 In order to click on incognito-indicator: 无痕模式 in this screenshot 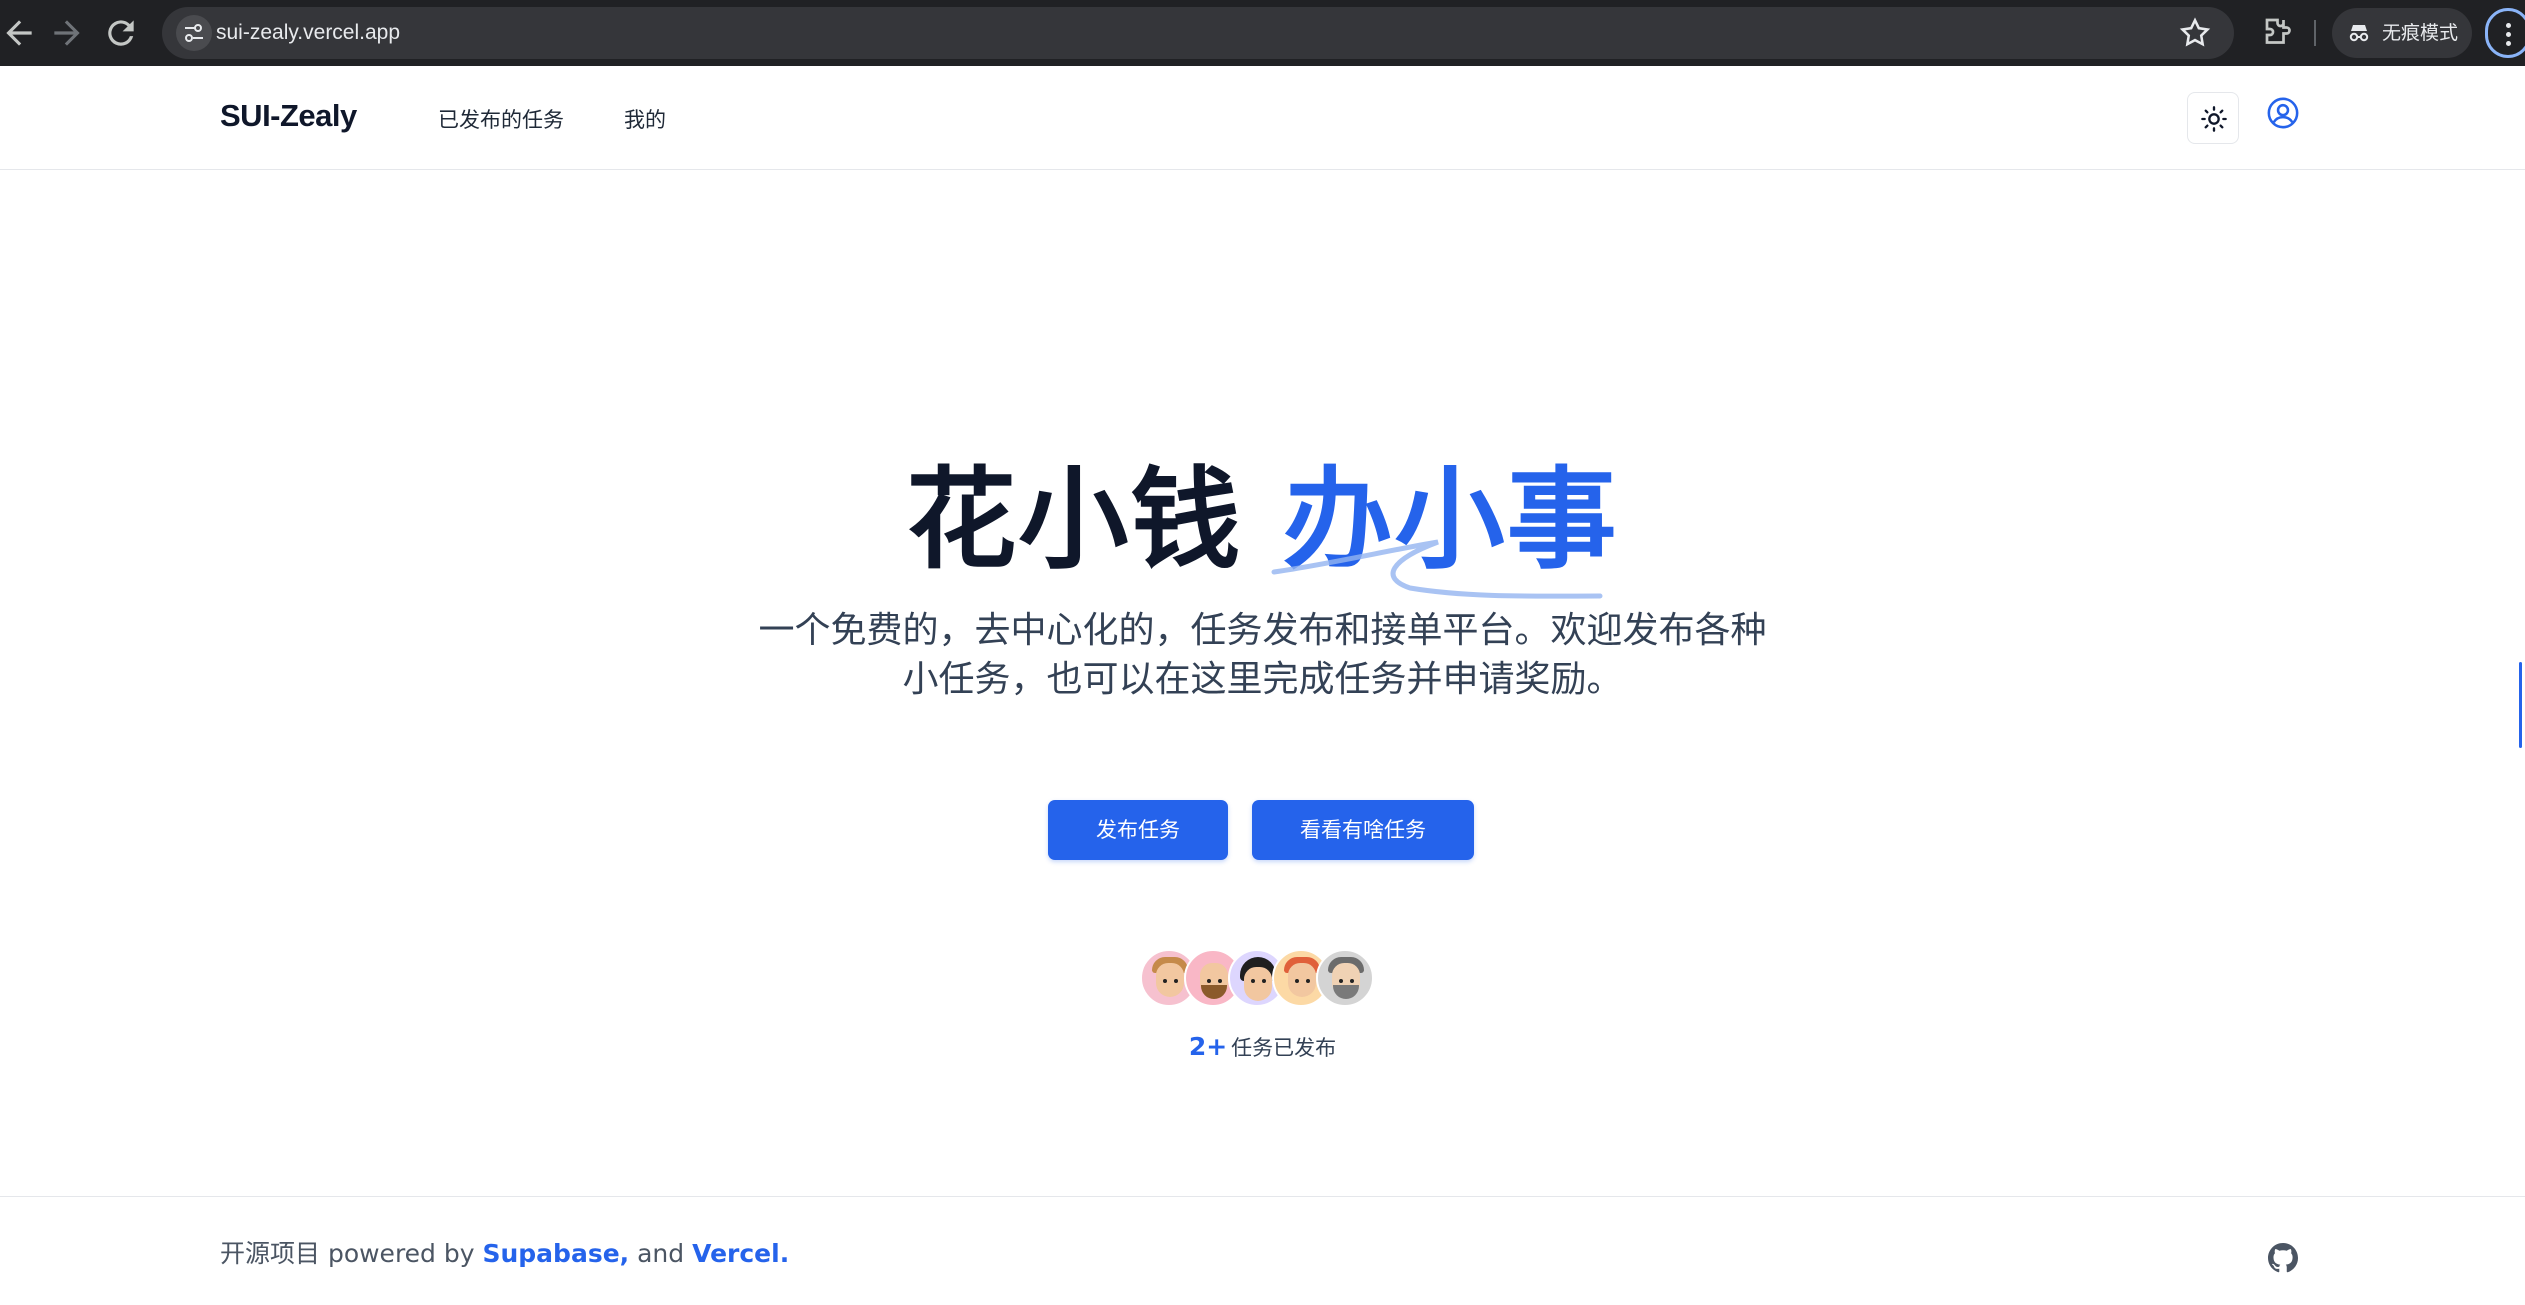, I will do `click(2402, 33)`.